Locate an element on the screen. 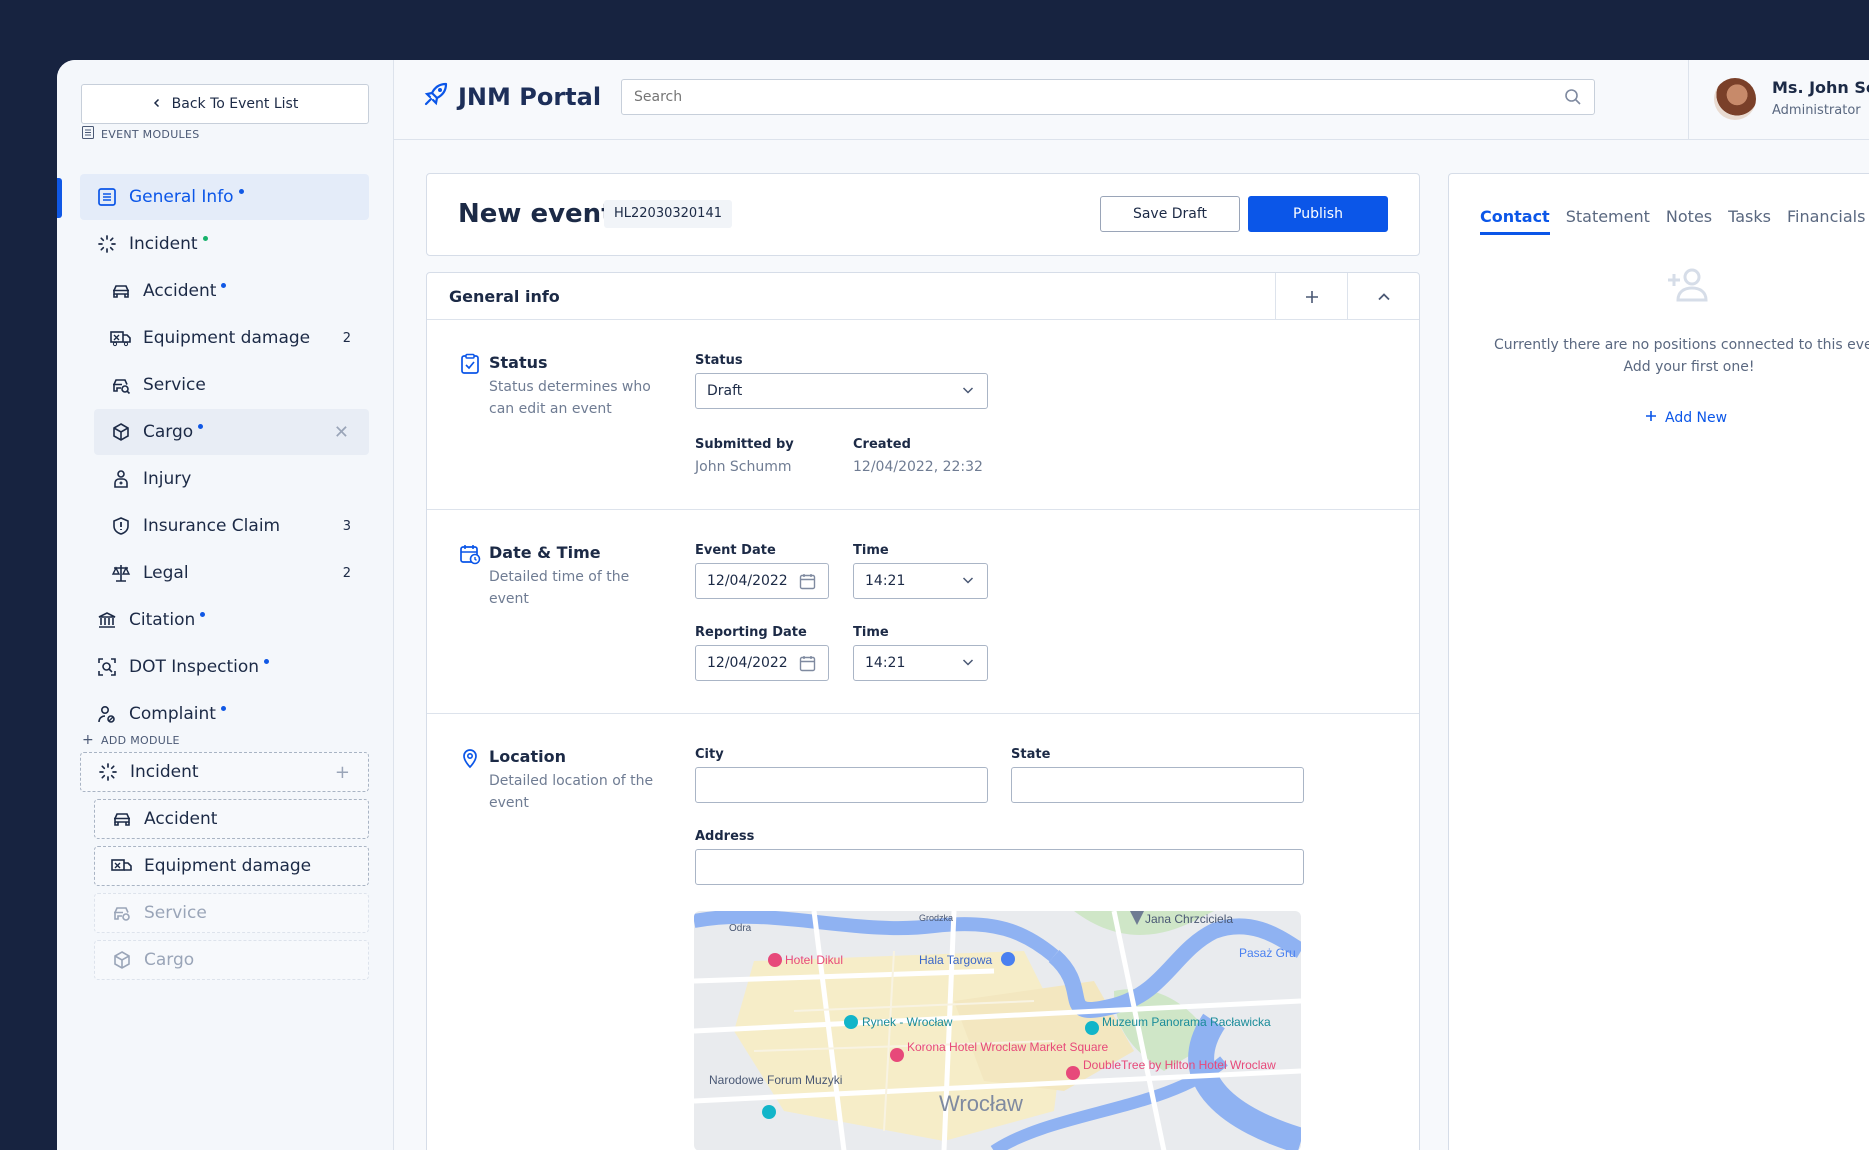 The width and height of the screenshot is (1869, 1150). section-title: General info is located at coordinates (504, 296).